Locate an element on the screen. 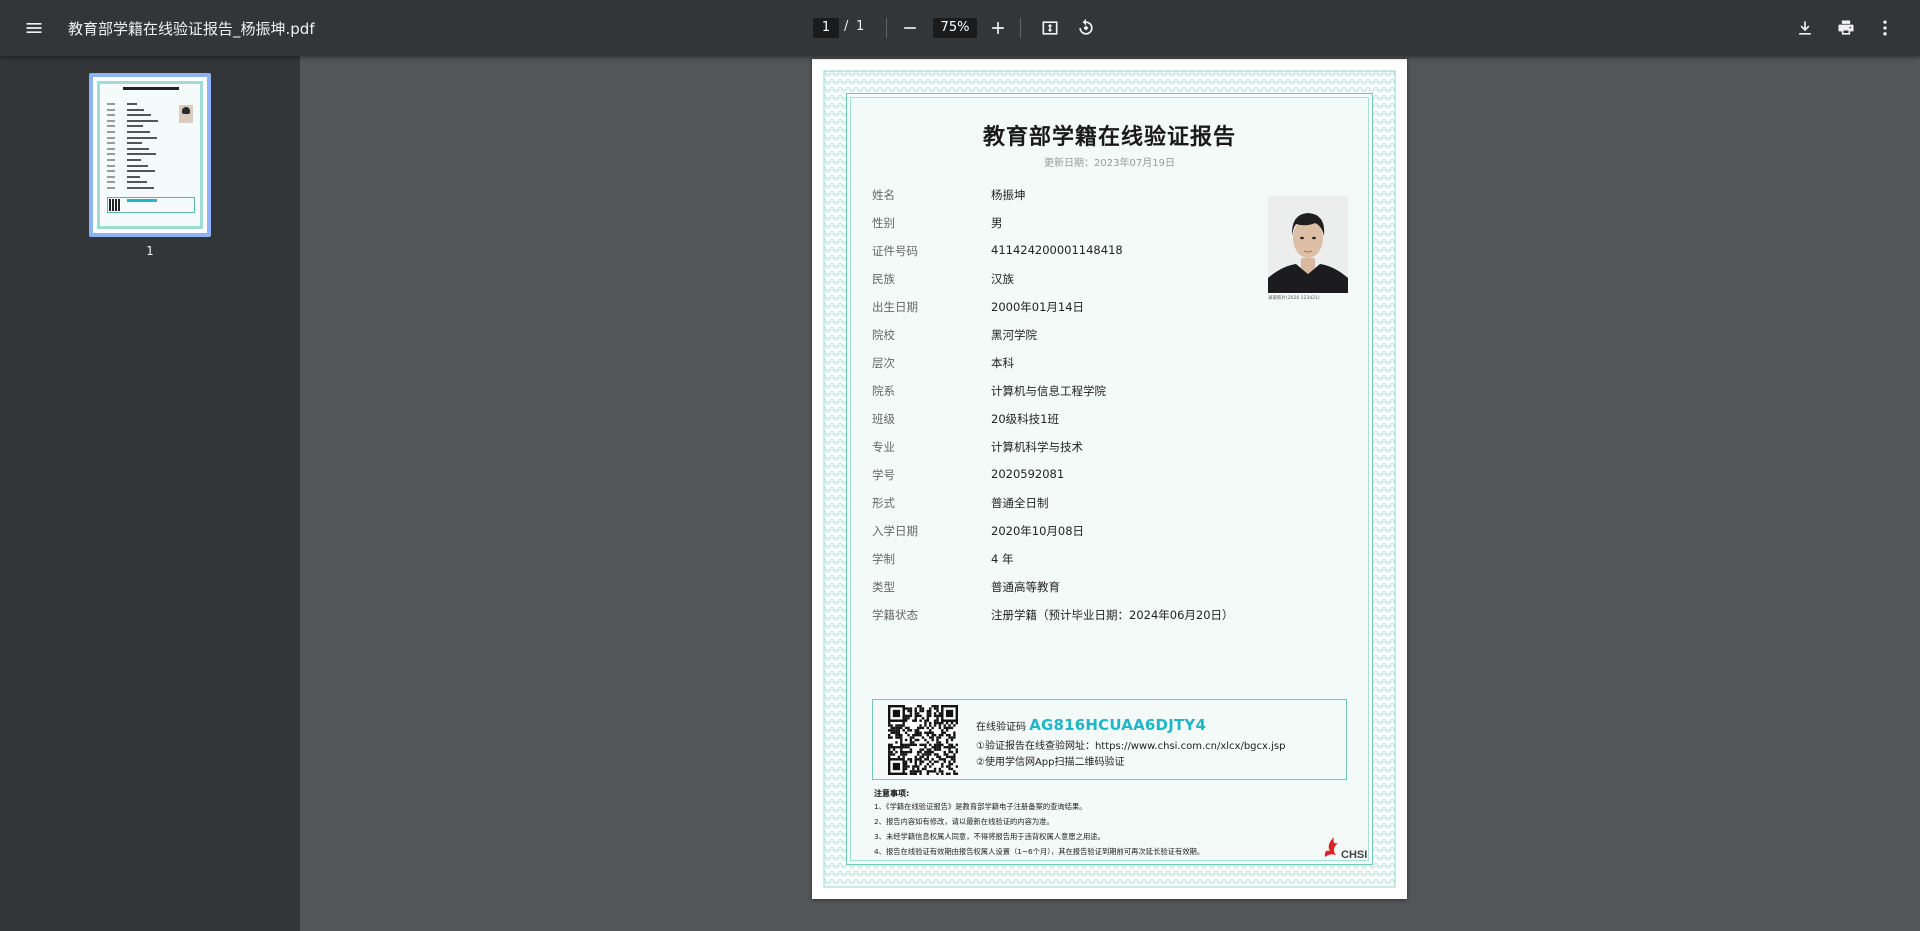  toolbar-divider is located at coordinates (886, 28).